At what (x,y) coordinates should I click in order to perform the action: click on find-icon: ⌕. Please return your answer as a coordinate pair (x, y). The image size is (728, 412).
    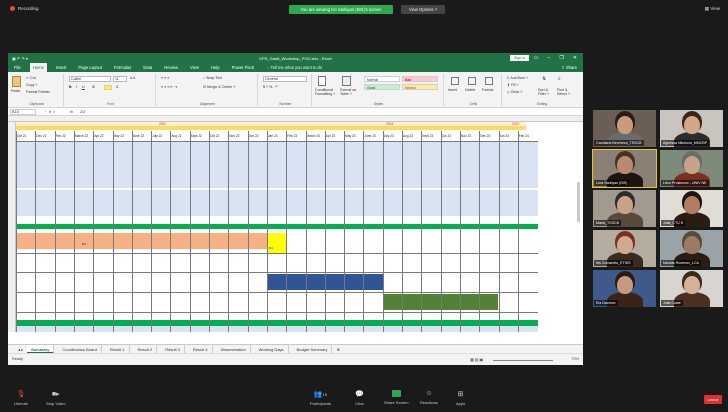
    Looking at the image, I should click on (559, 79).